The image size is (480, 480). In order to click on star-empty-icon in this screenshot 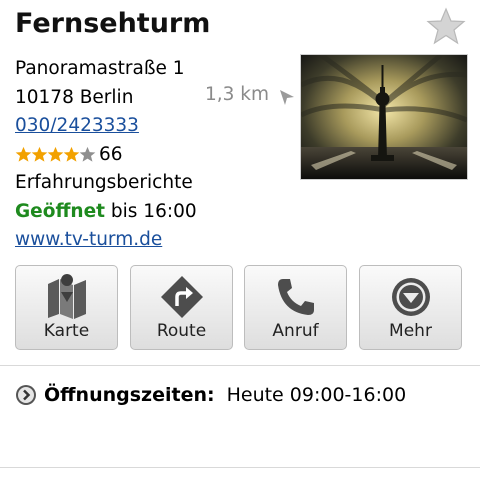, I will do `click(87, 154)`.